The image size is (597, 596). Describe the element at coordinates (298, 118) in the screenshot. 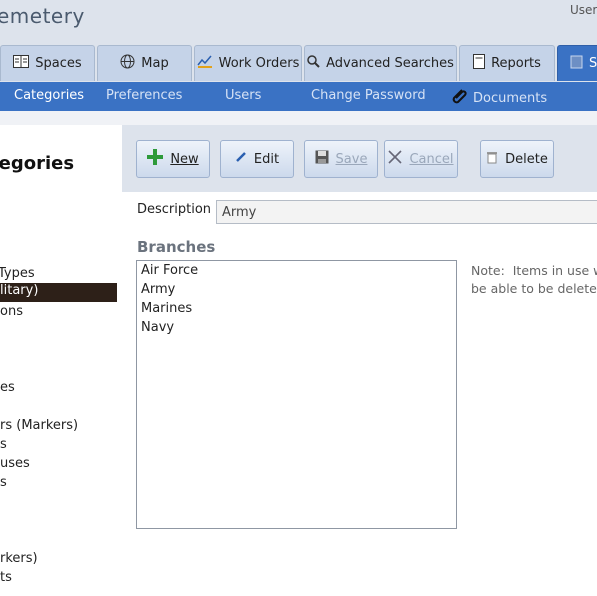

I see `header-divider` at that location.